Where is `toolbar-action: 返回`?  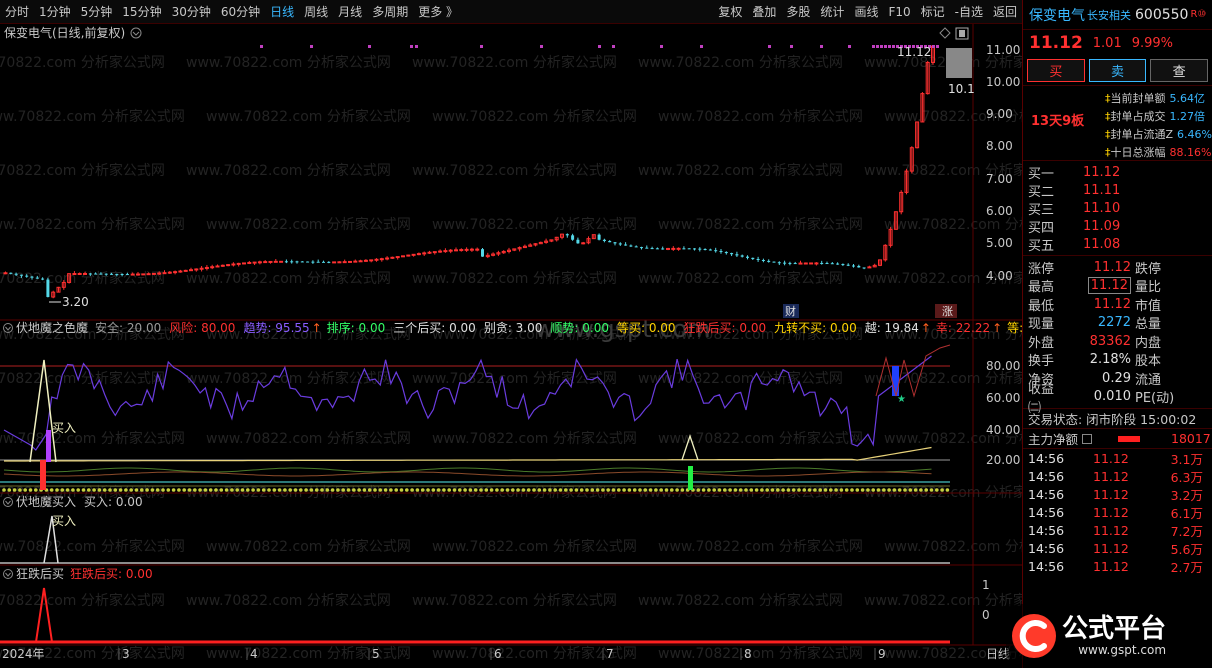
toolbar-action: 返回 is located at coordinates (1005, 12).